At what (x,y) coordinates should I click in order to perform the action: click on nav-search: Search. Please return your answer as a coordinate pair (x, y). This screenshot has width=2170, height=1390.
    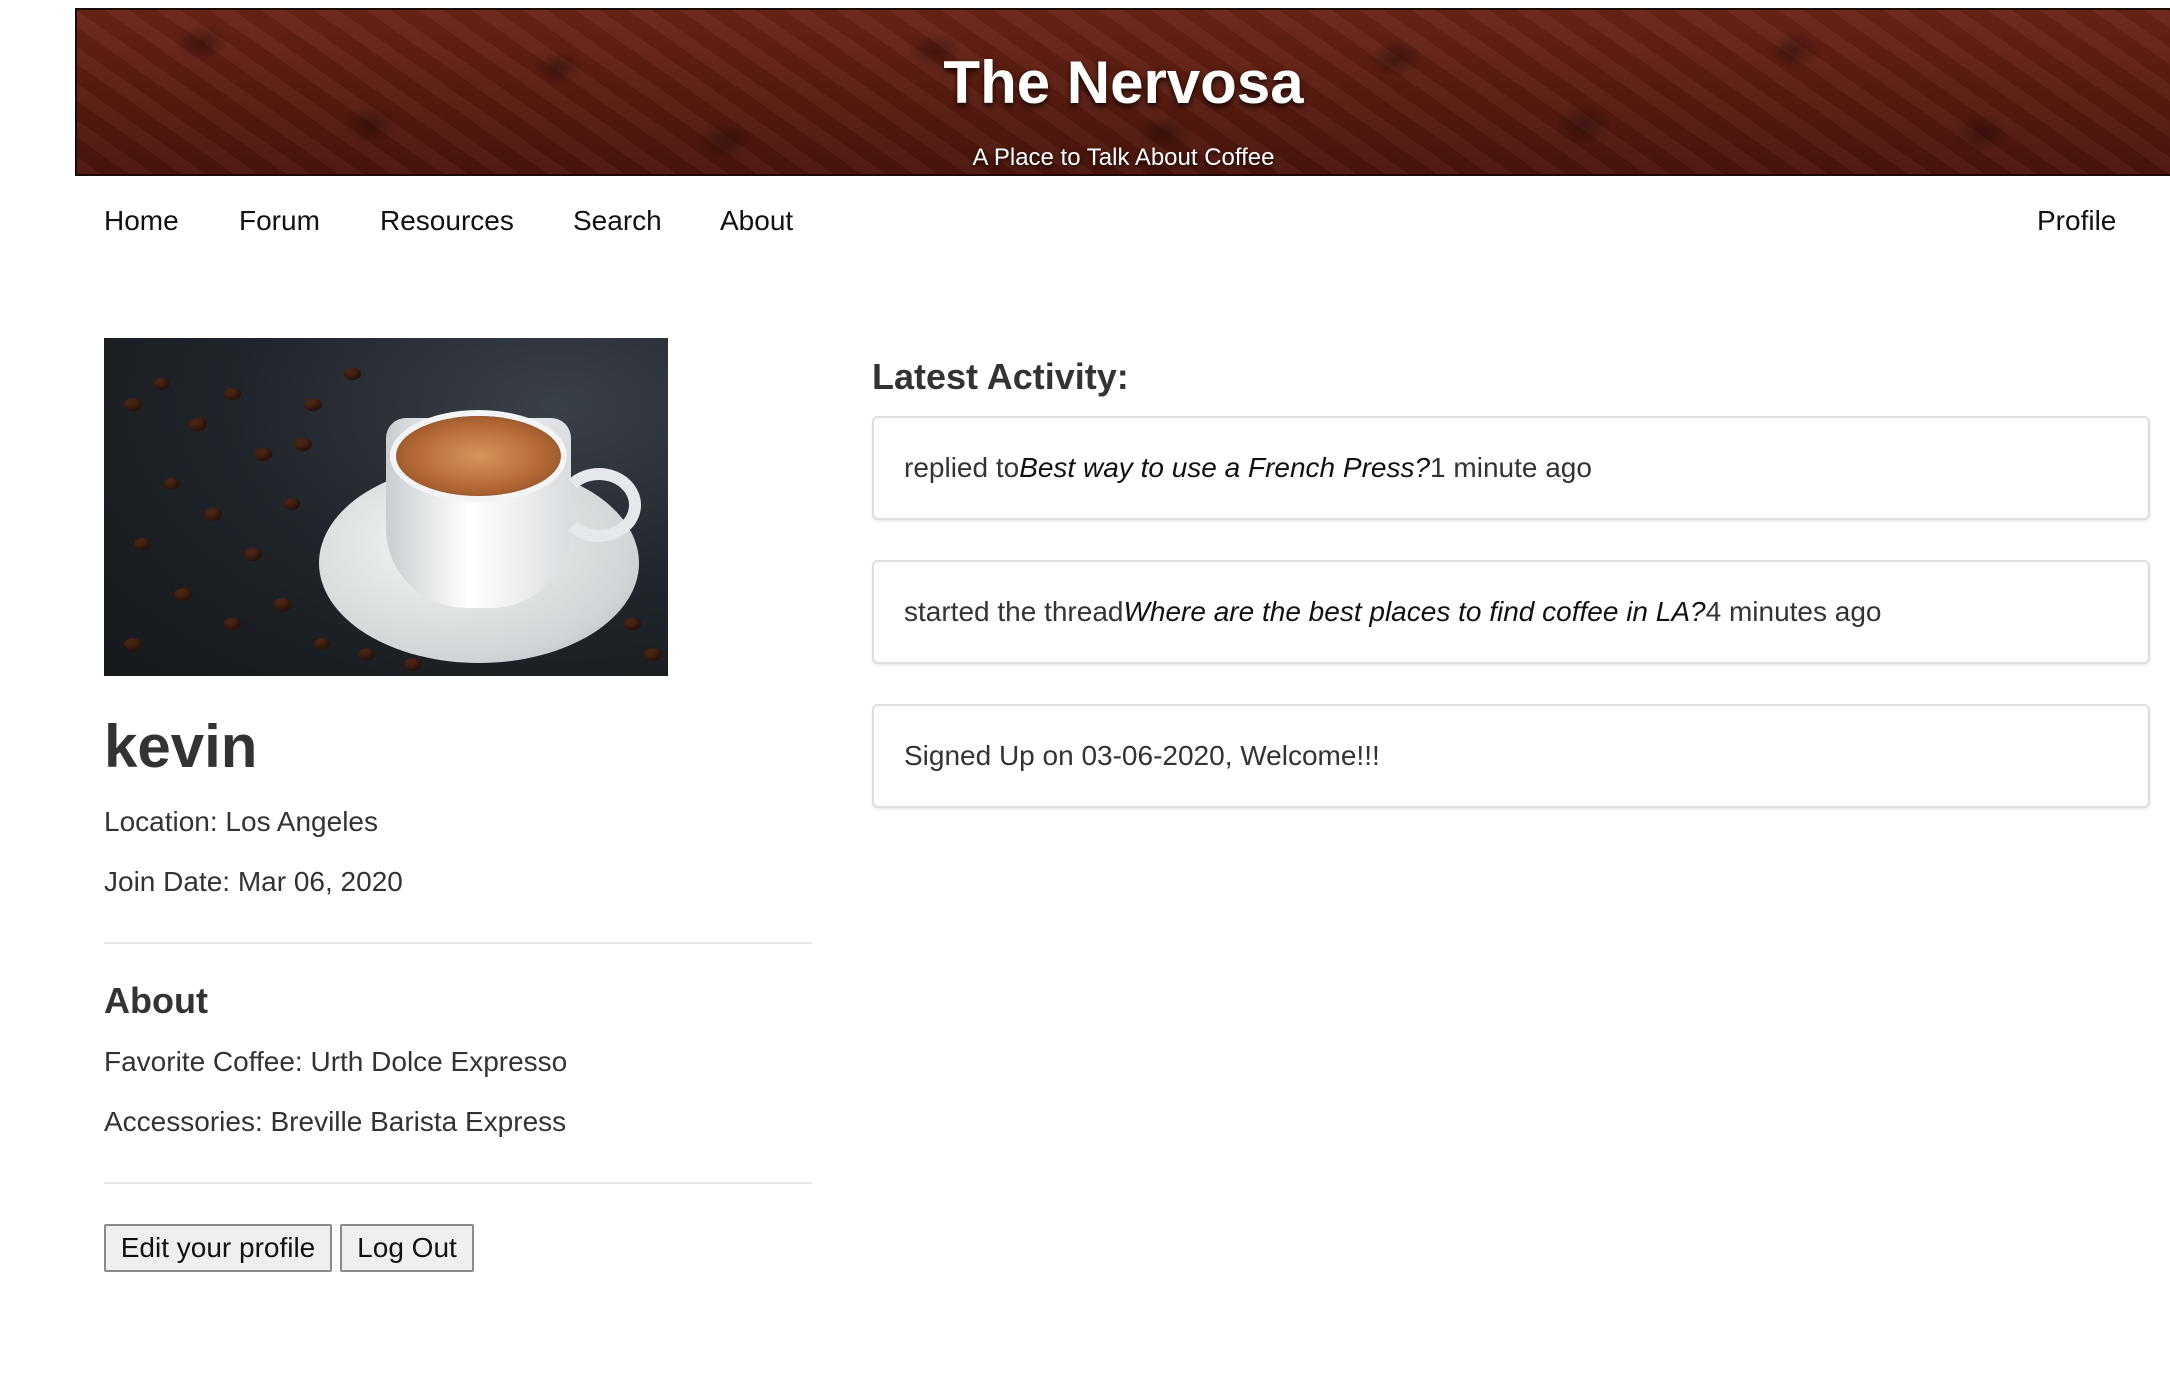
    Looking at the image, I should click on (617, 221).